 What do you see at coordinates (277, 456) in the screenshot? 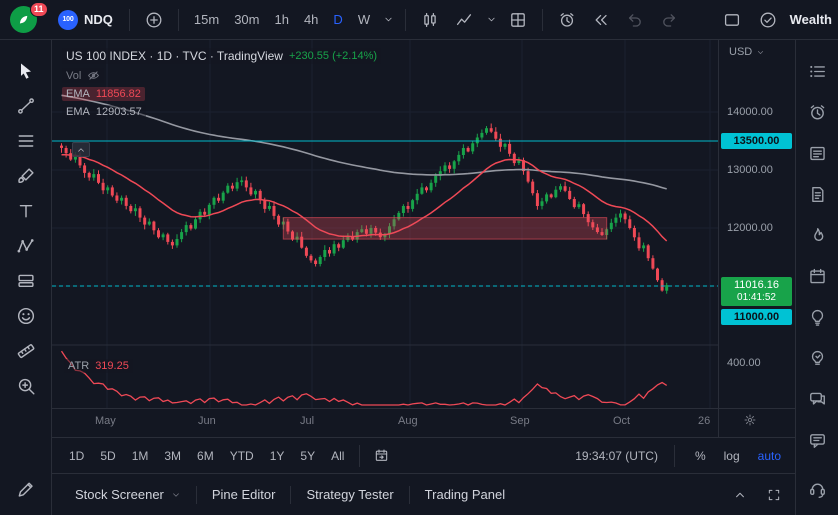
I see `range-1y: 1Y` at bounding box center [277, 456].